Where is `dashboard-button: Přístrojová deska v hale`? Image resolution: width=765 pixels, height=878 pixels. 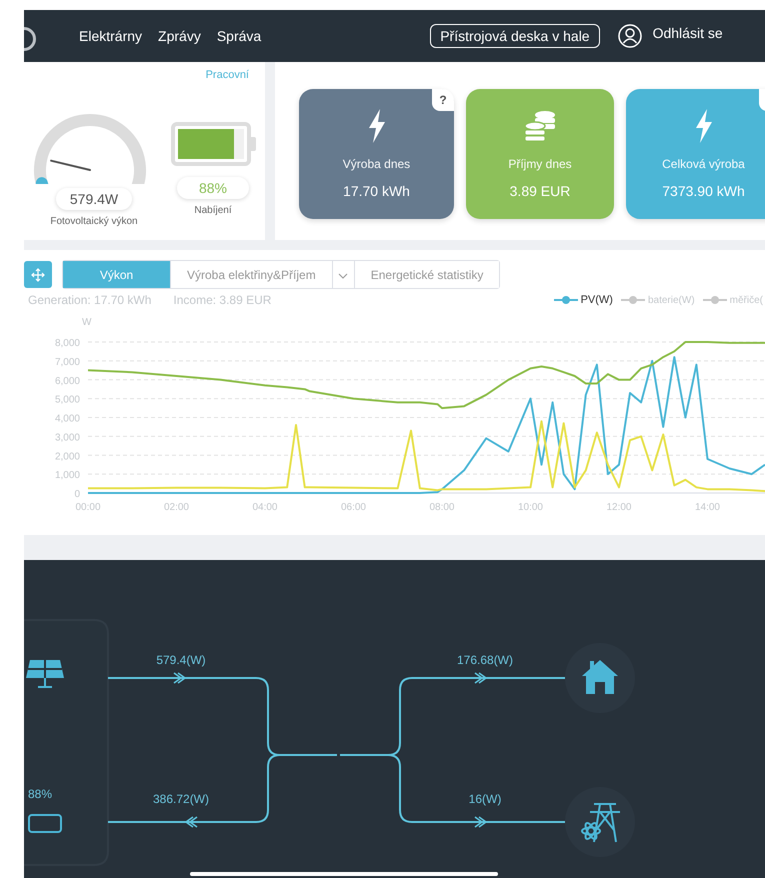 dashboard-button: Přístrojová deska v hale is located at coordinates (515, 36).